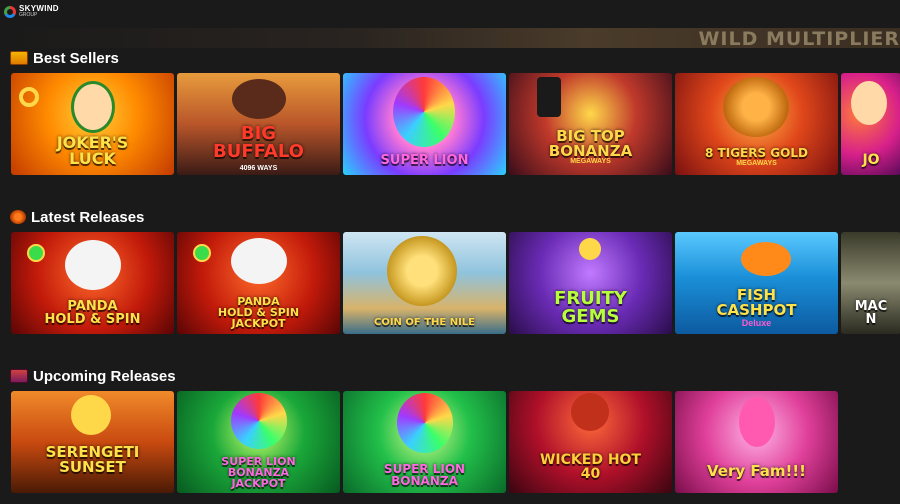 This screenshot has width=900, height=504. What do you see at coordinates (18, 217) in the screenshot?
I see `fireball-icon` at bounding box center [18, 217].